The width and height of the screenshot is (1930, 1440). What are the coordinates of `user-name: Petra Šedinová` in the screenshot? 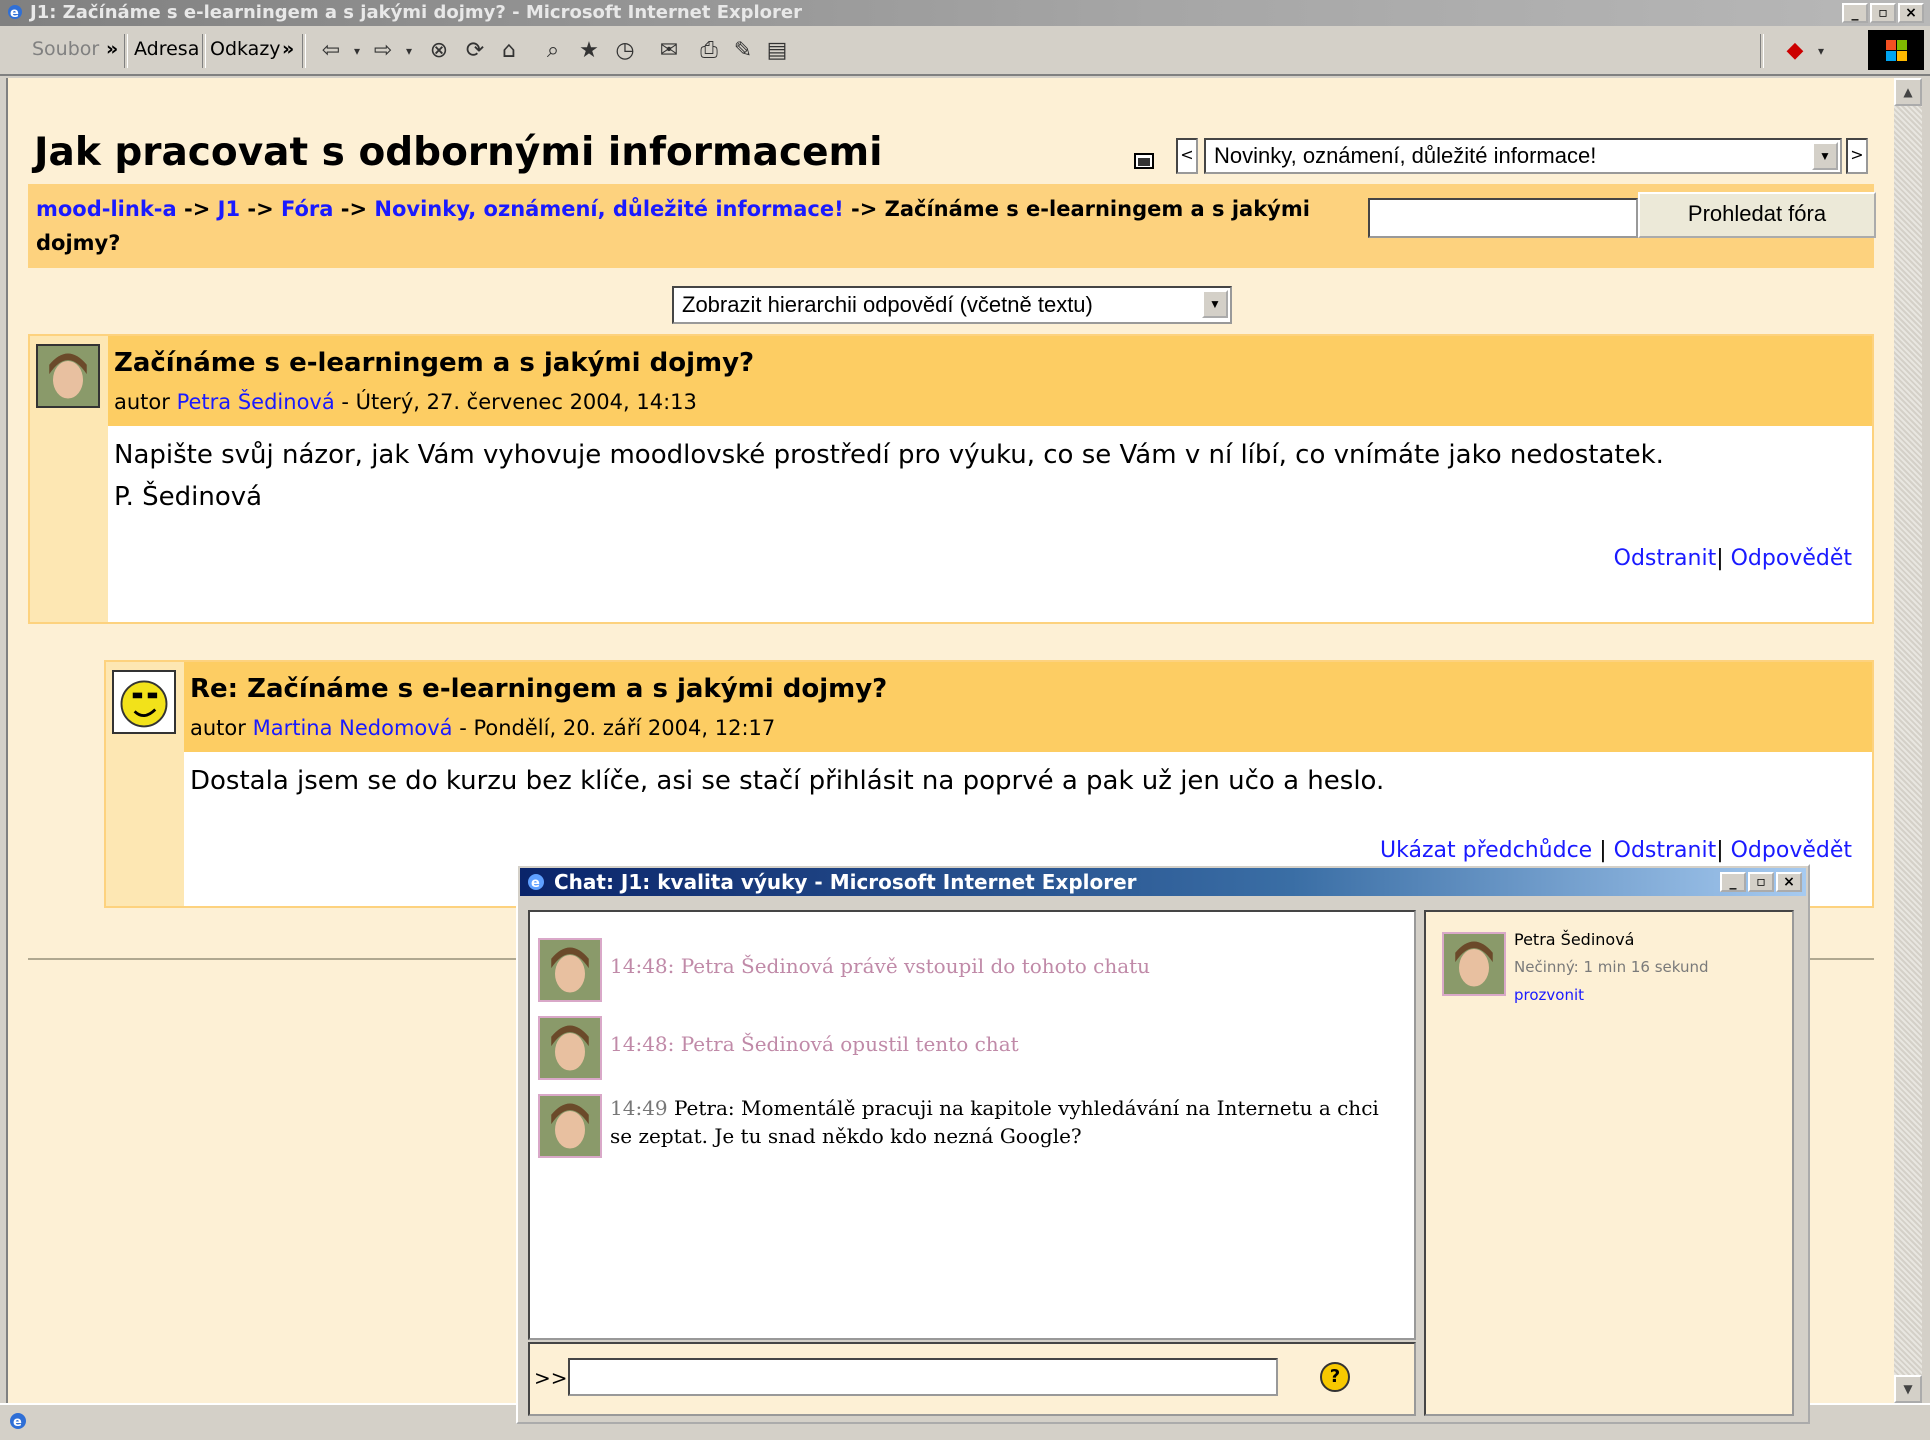 It's located at (1574, 939).